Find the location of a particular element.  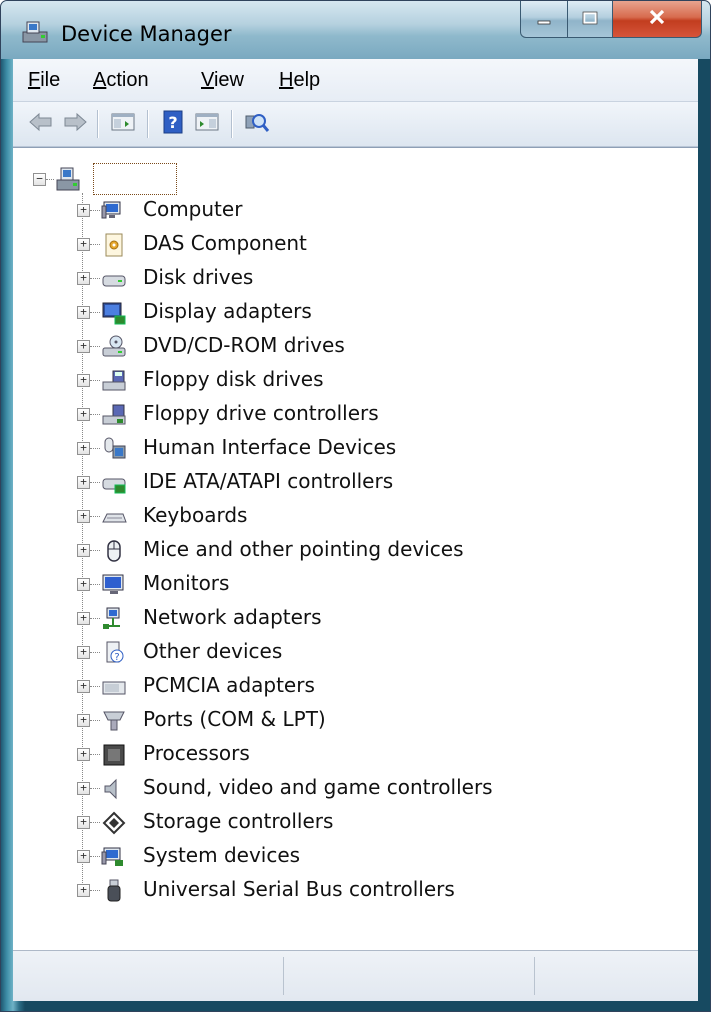

tree-item: + Floppy drive controllers is located at coordinates (353, 415).